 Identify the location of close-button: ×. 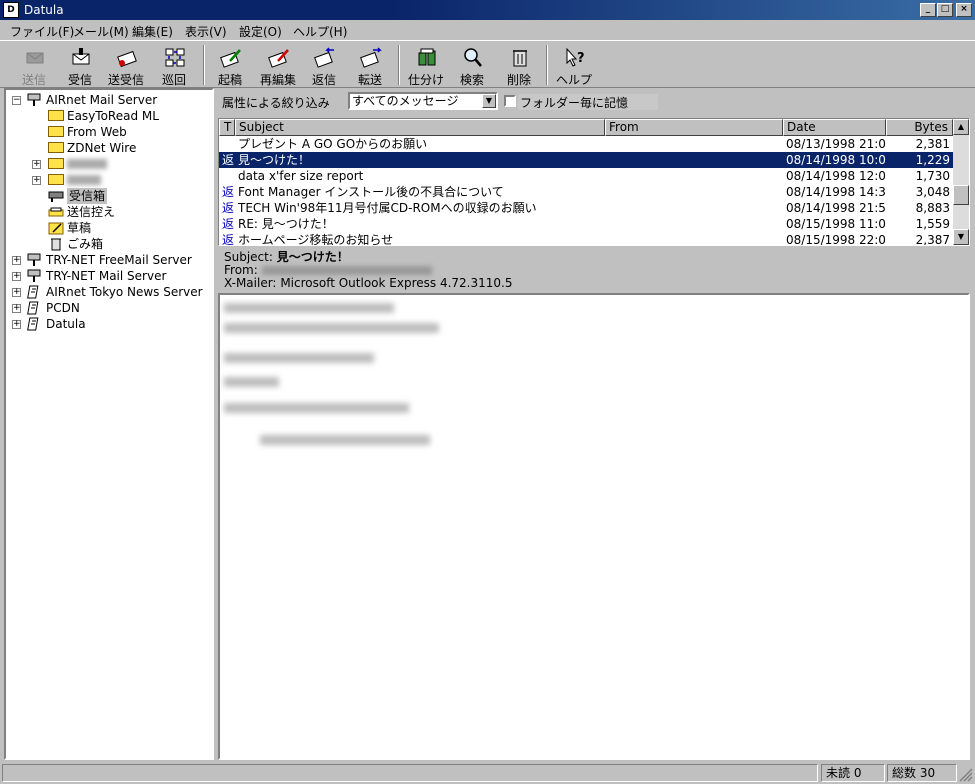
(964, 10).